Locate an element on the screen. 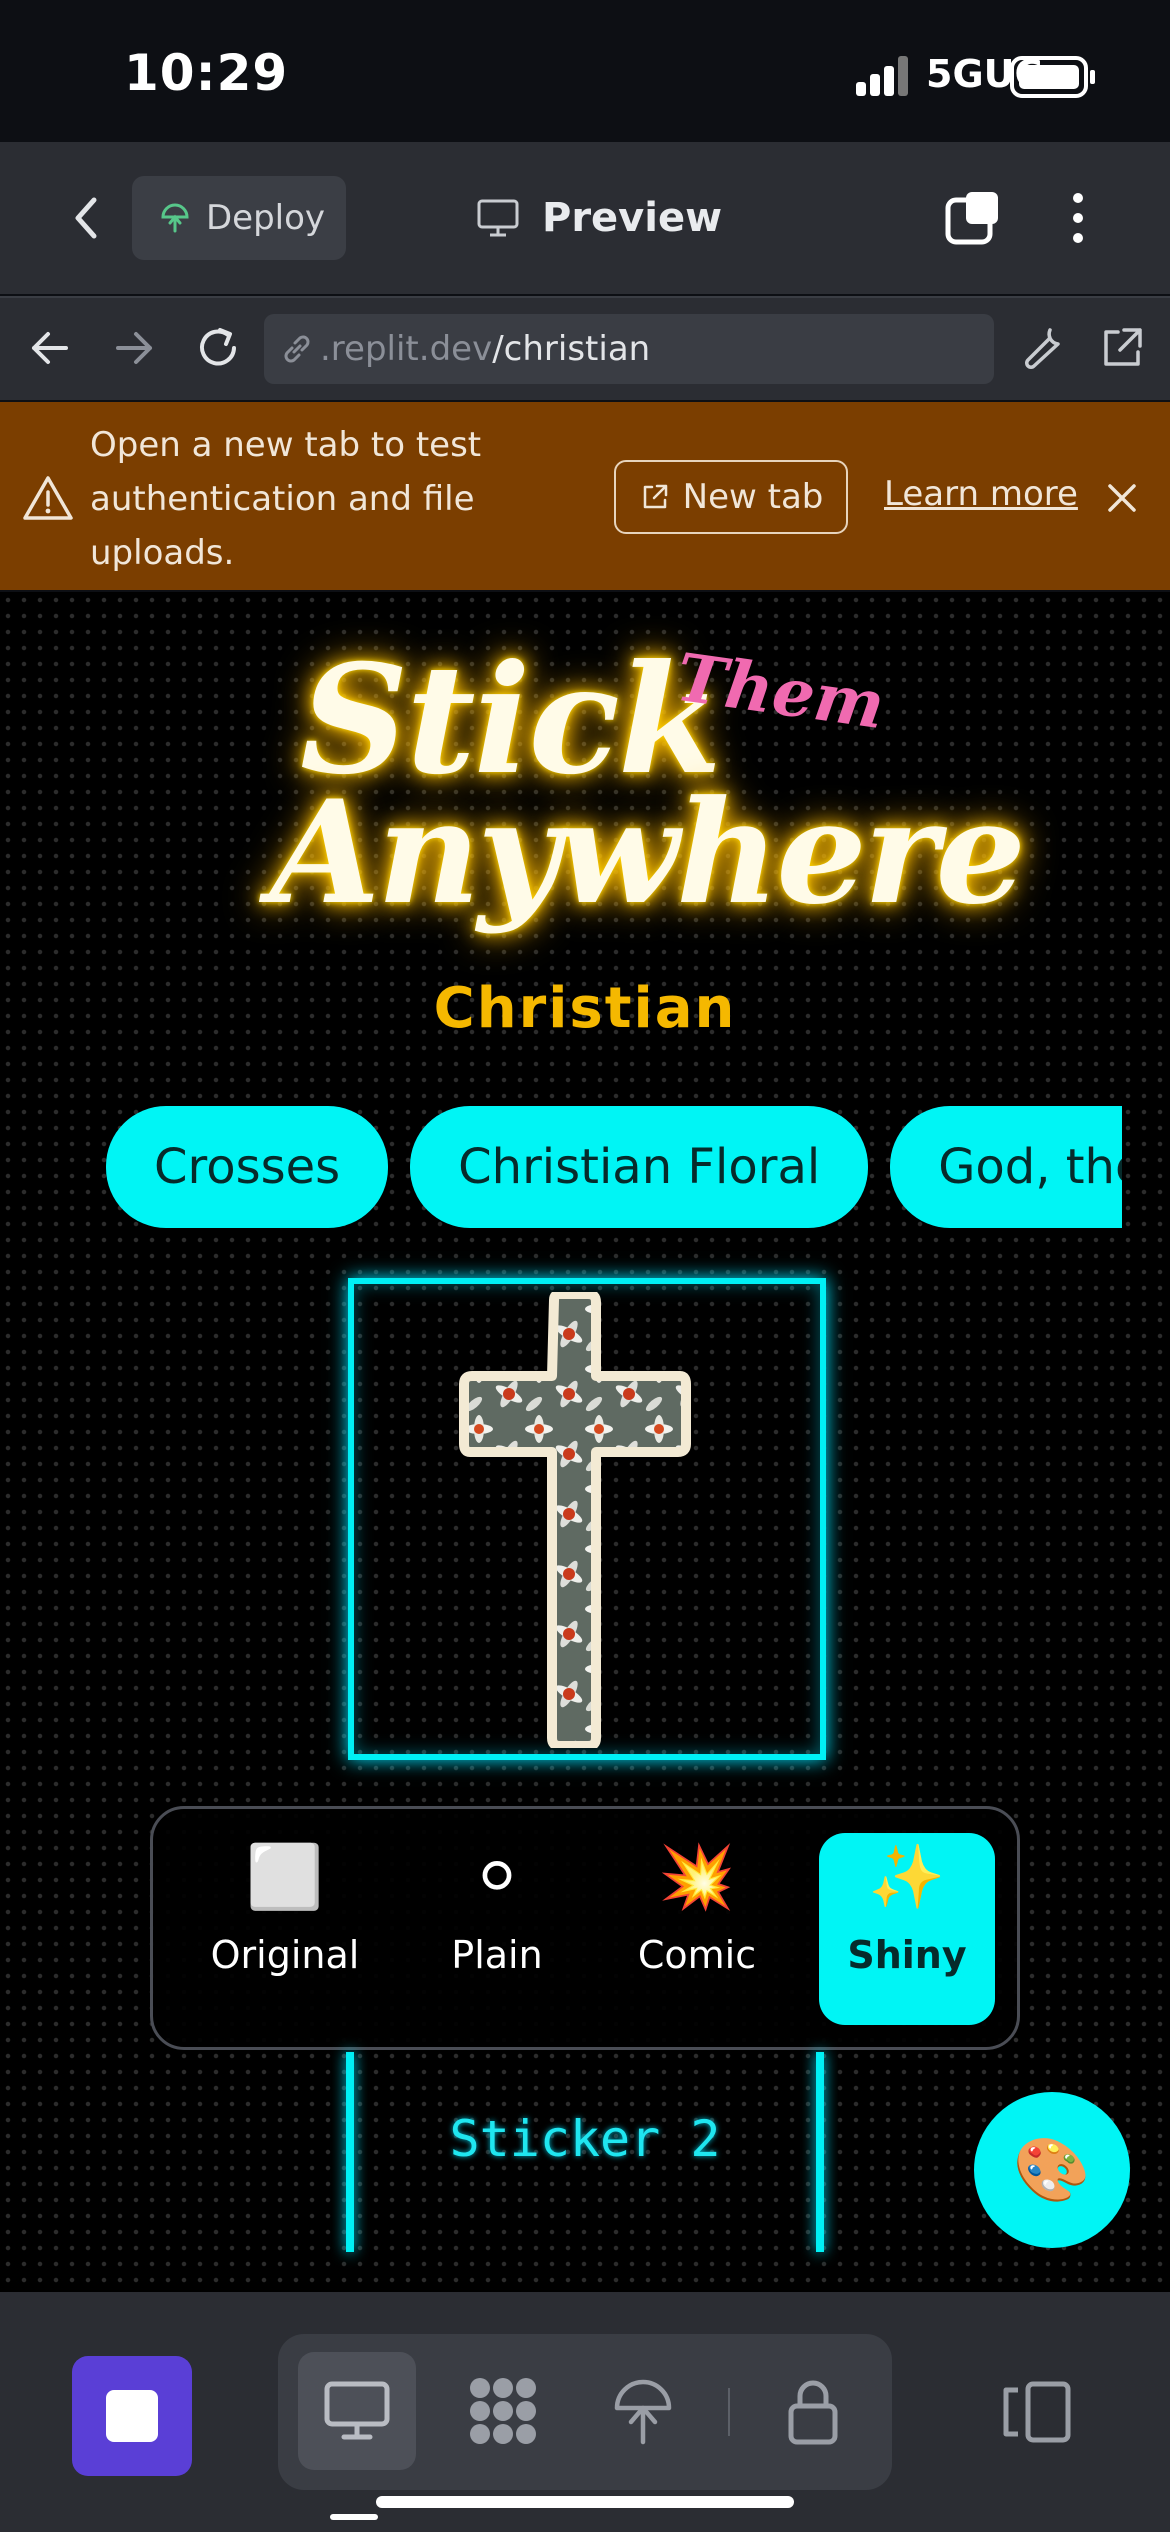 This screenshot has height=2532, width=1170. tool-apps is located at coordinates (503, 2411).